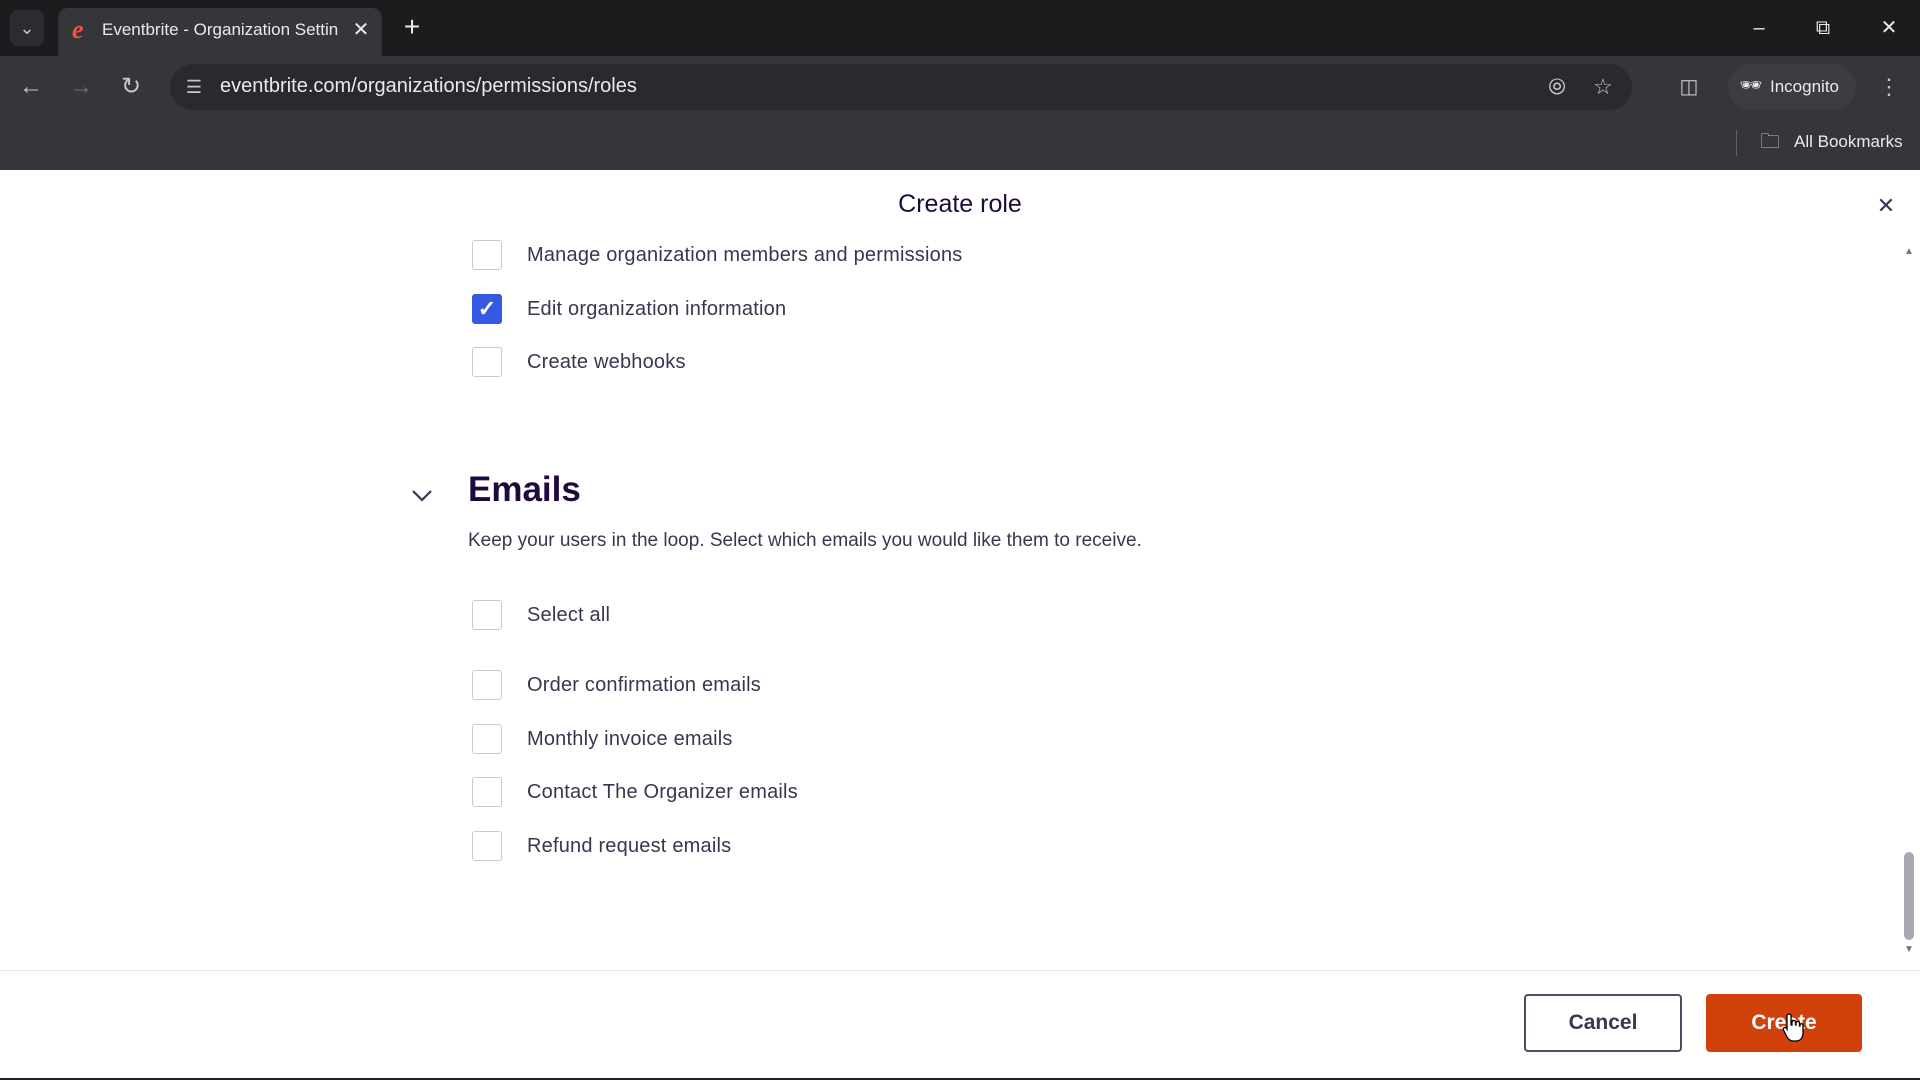 This screenshot has height=1080, width=1920. Describe the element at coordinates (1603, 87) in the screenshot. I see `bookmark-star-icon: ☆` at that location.